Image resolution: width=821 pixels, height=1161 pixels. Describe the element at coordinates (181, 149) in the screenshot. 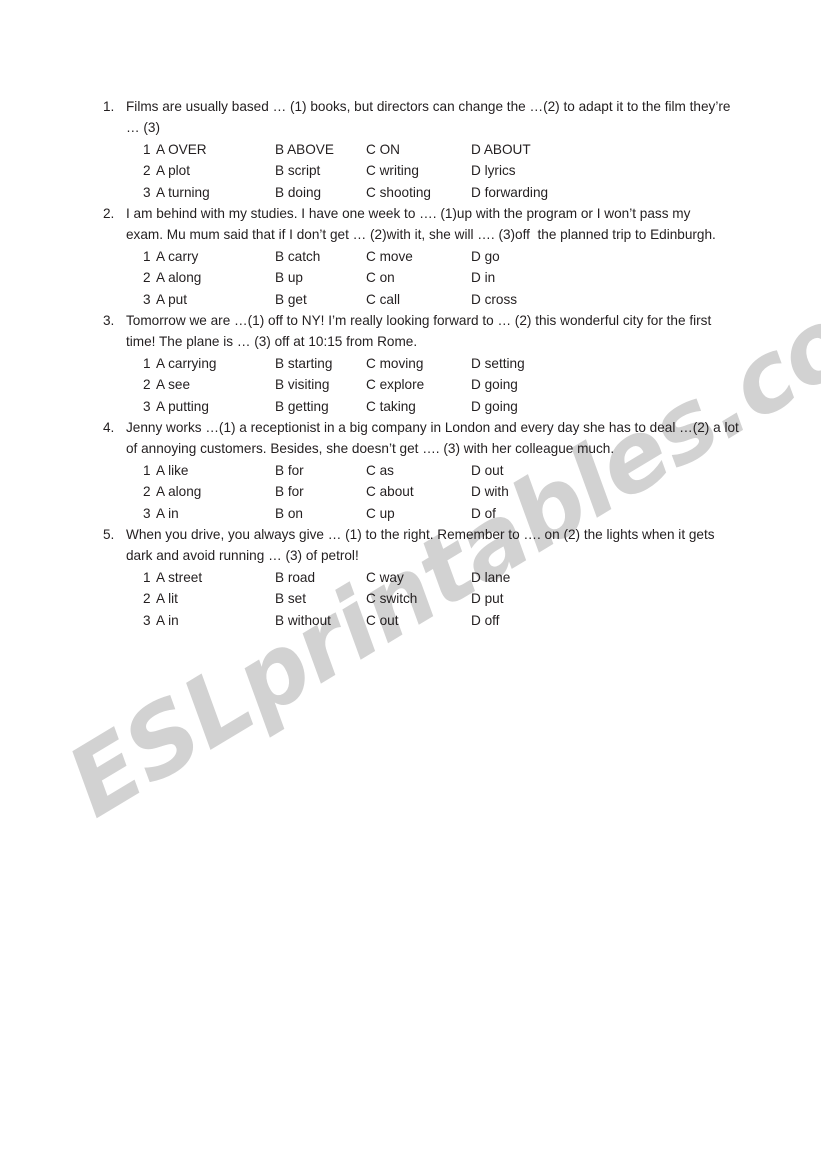

I see `option-choice-a: A OVER` at that location.